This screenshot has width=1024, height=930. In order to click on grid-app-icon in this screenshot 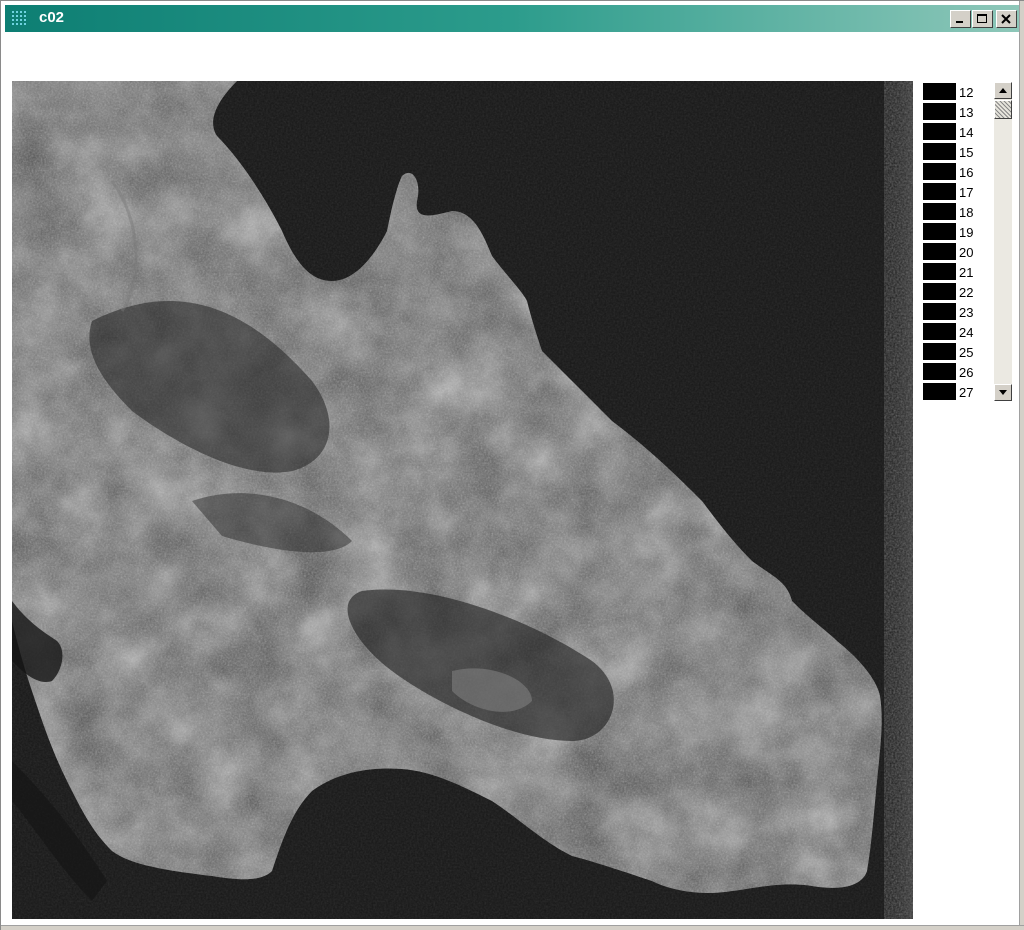, I will do `click(19, 18)`.